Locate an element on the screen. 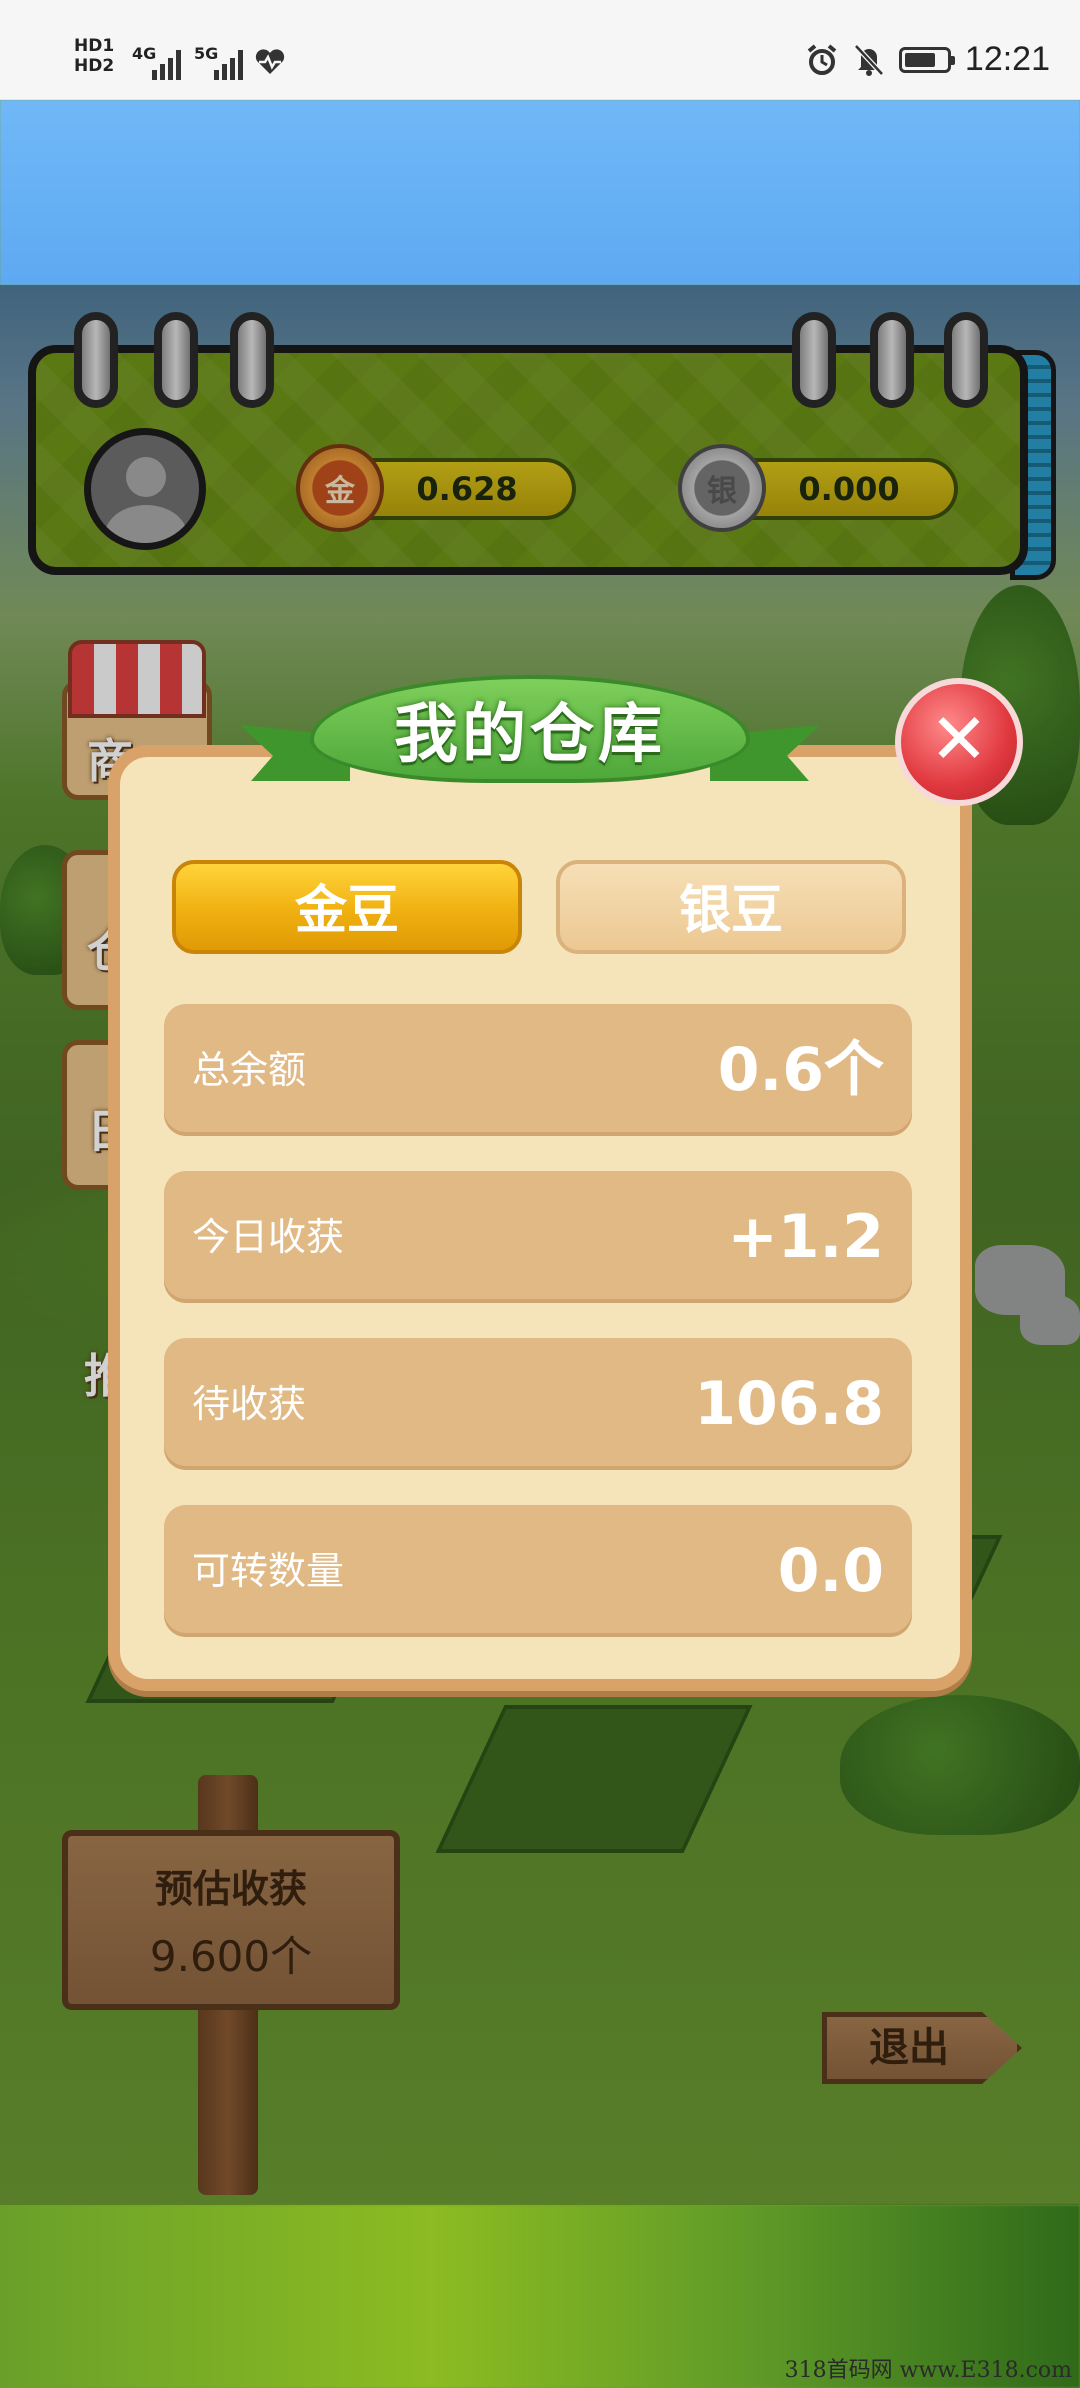 The height and width of the screenshot is (2388, 1080). transferable-row: 可转数量 0.0 is located at coordinates (538, 1571).